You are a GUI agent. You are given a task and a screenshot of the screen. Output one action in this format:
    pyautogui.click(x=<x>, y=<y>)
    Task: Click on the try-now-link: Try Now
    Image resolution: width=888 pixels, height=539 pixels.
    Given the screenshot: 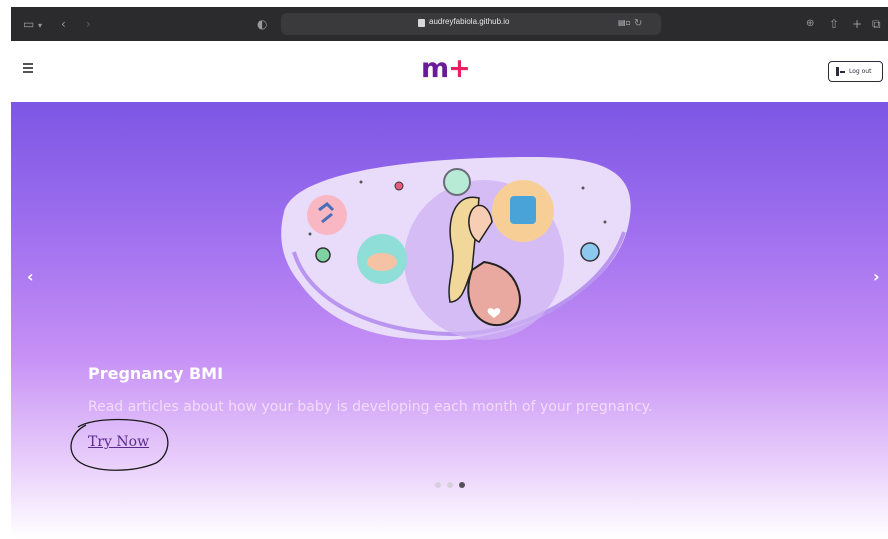 What is the action you would take?
    pyautogui.click(x=118, y=442)
    